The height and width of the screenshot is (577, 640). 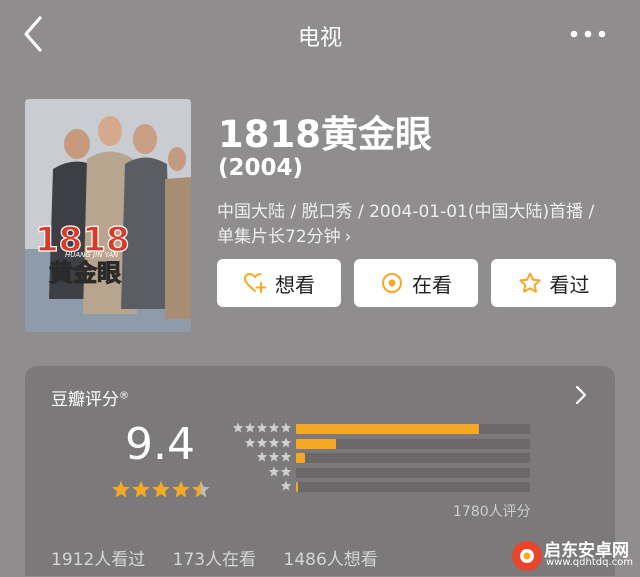 I want to click on audience-stats: 1912人看过 173人在看 1486人想看, so click(x=225, y=557).